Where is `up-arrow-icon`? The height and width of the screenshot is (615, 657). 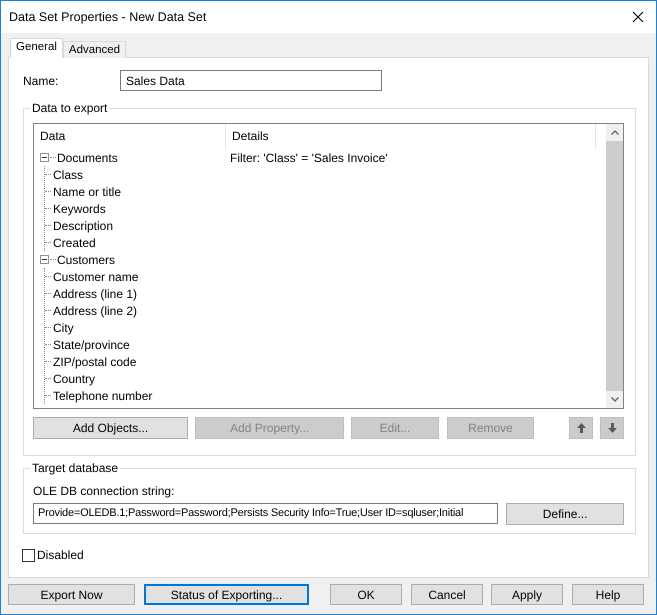 up-arrow-icon is located at coordinates (581, 428).